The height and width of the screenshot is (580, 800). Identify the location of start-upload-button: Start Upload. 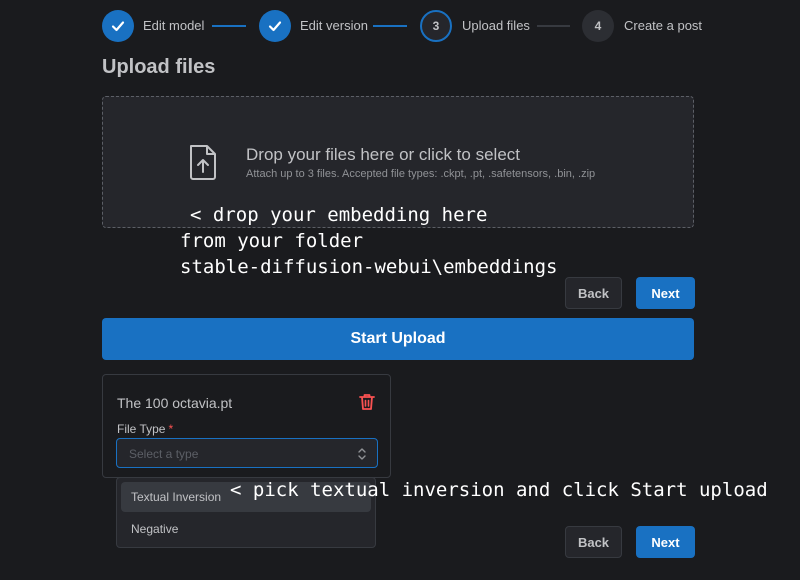
(398, 339).